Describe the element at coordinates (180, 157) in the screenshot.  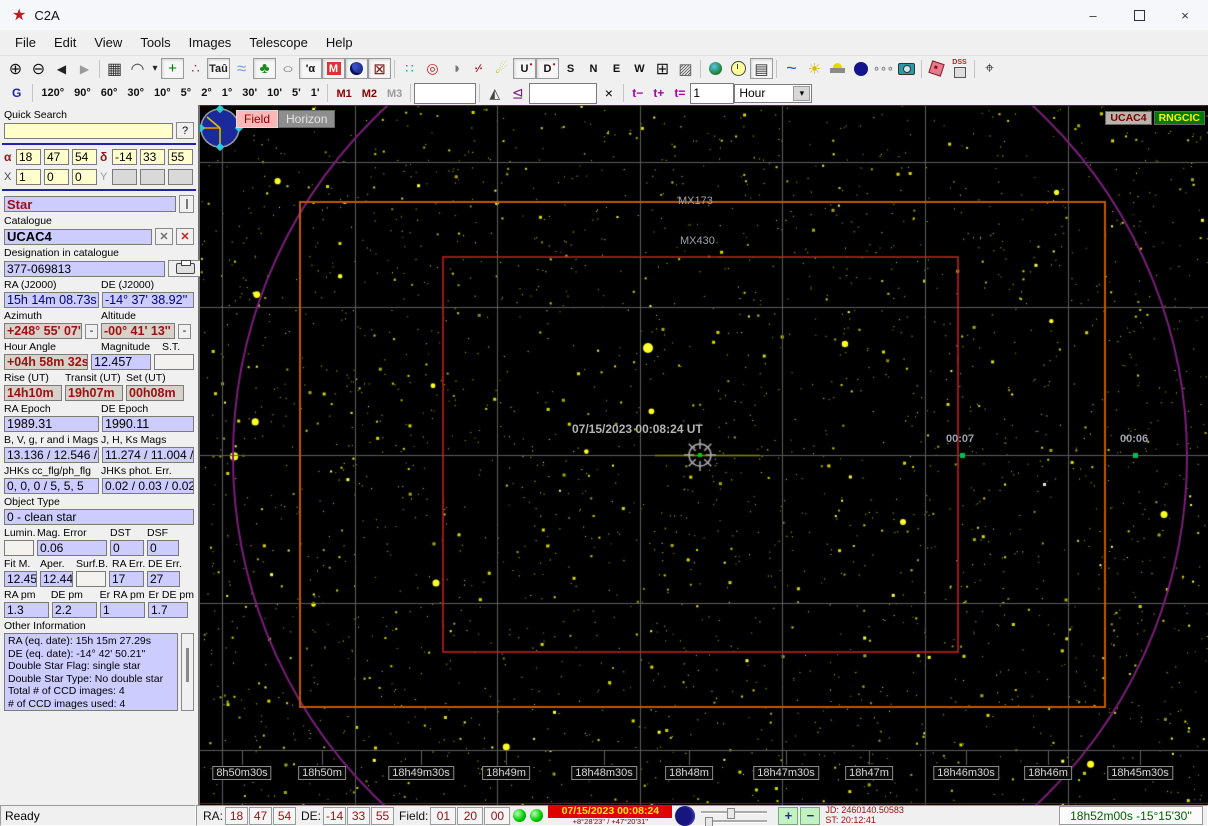
I see `de-s-input` at that location.